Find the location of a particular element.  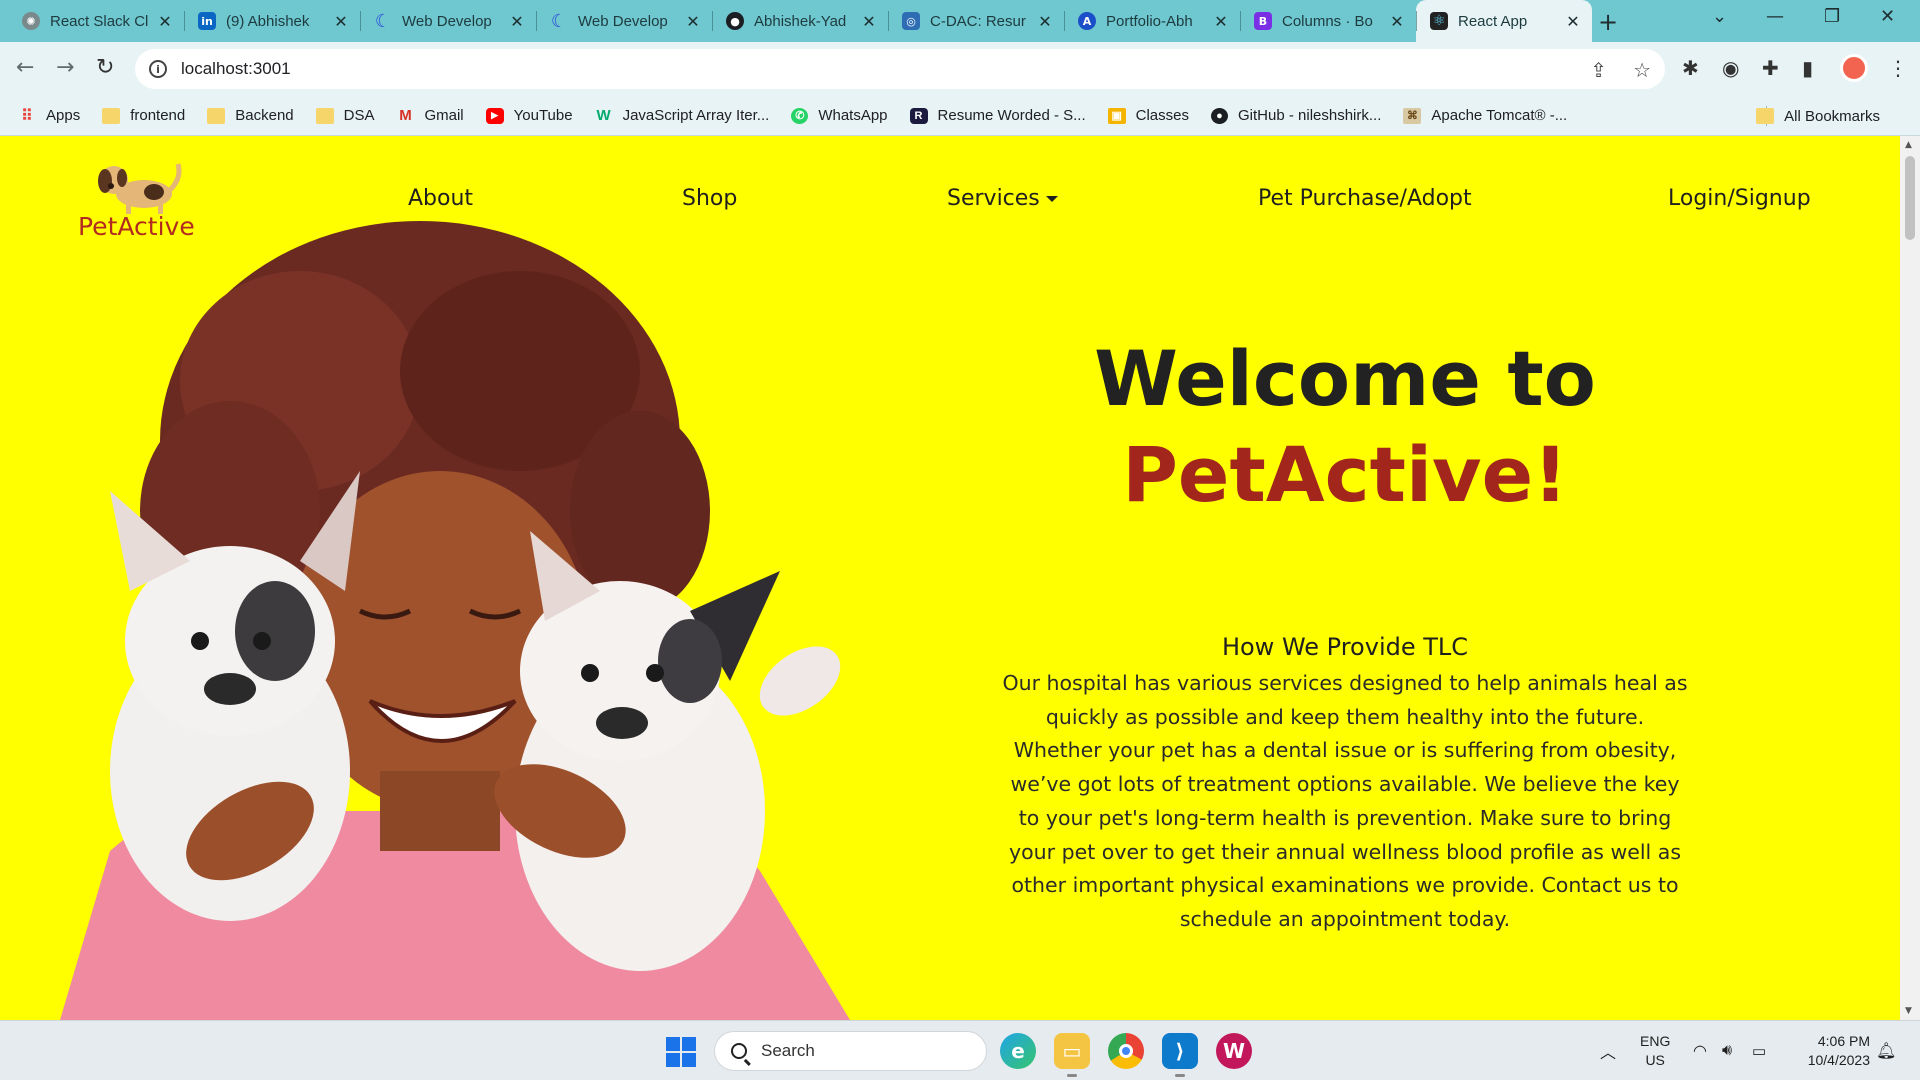

scrollbar-thumb is located at coordinates (1910, 198).